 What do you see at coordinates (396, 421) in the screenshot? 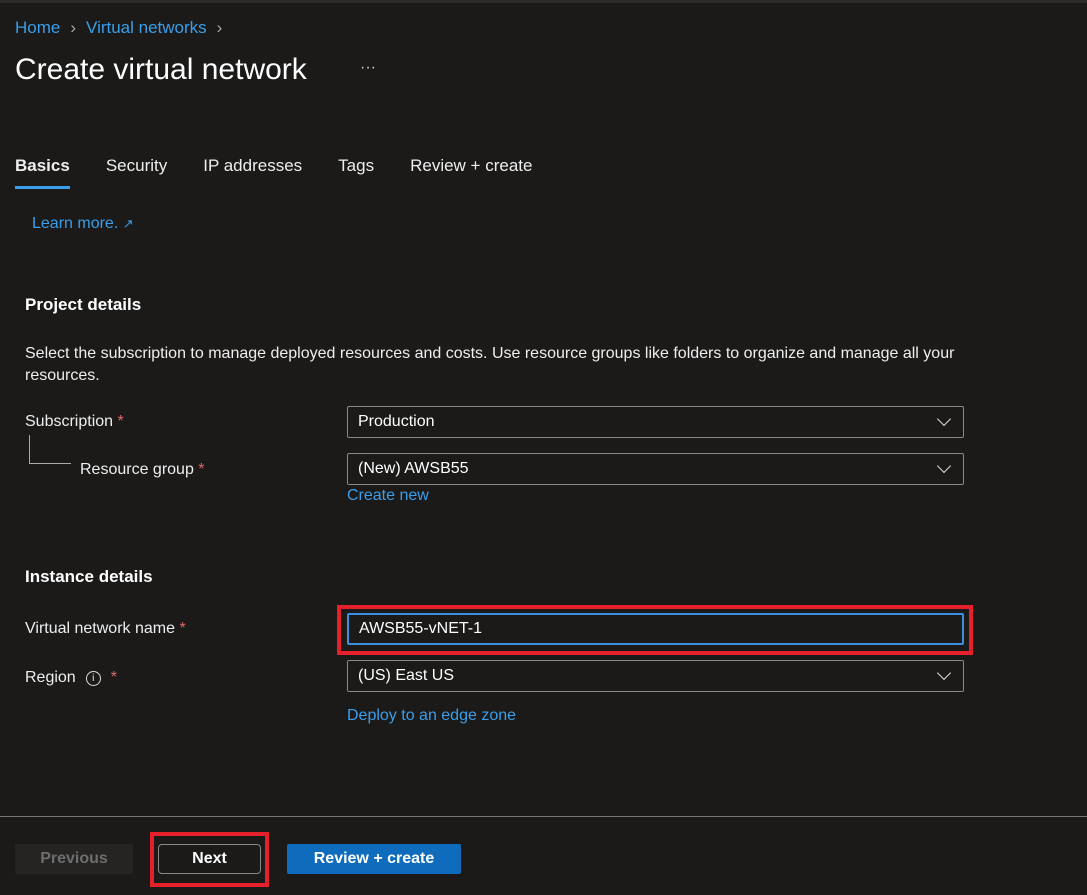
I see `dropdown-value: Production` at bounding box center [396, 421].